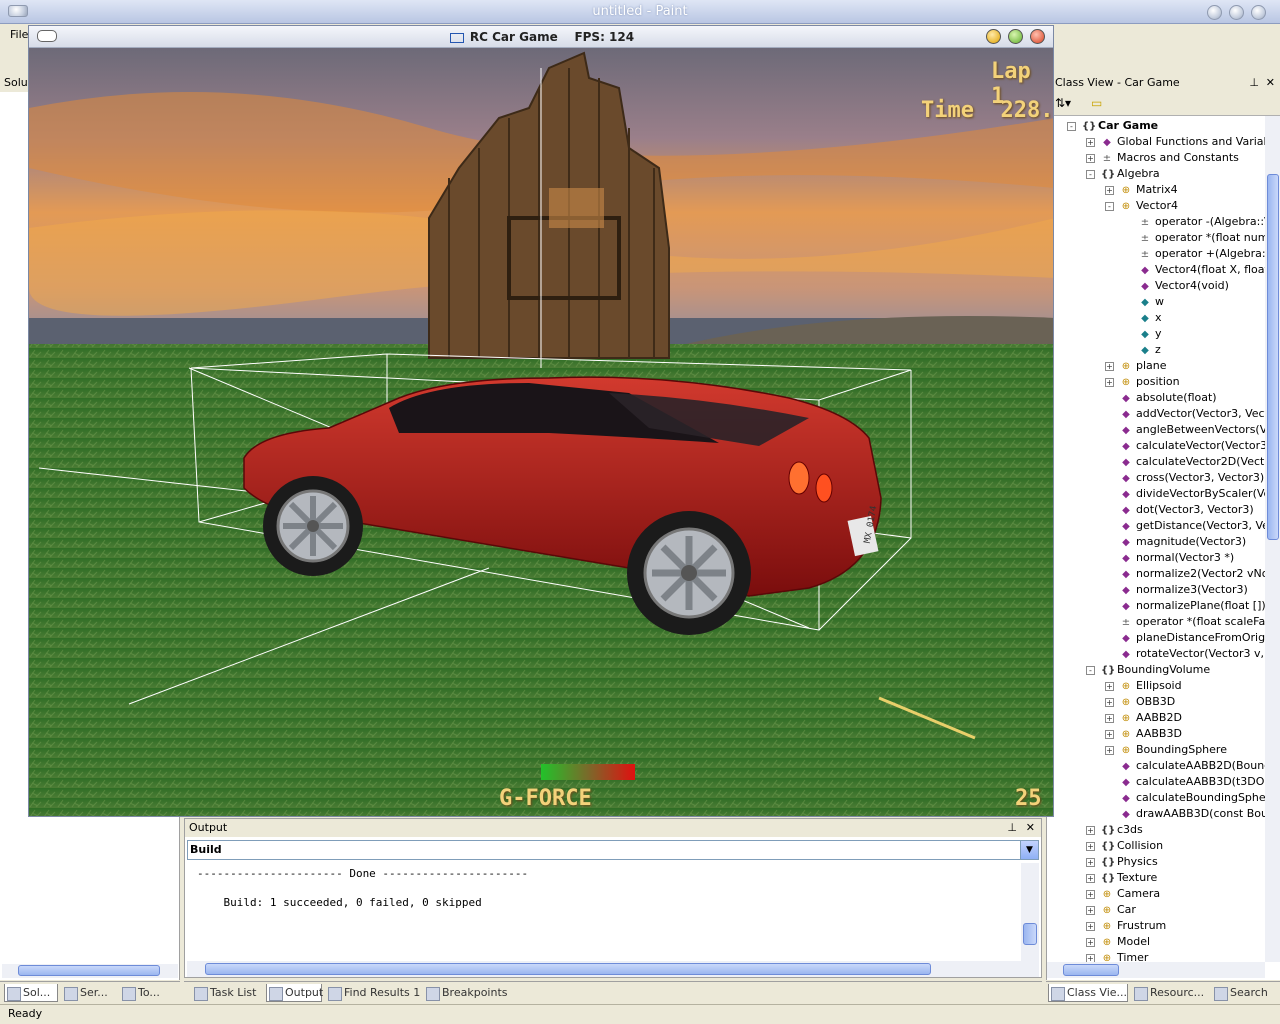 The width and height of the screenshot is (1280, 1024). What do you see at coordinates (1126, 926) in the screenshot?
I see `tree-item: + ⊕ Frustrum` at bounding box center [1126, 926].